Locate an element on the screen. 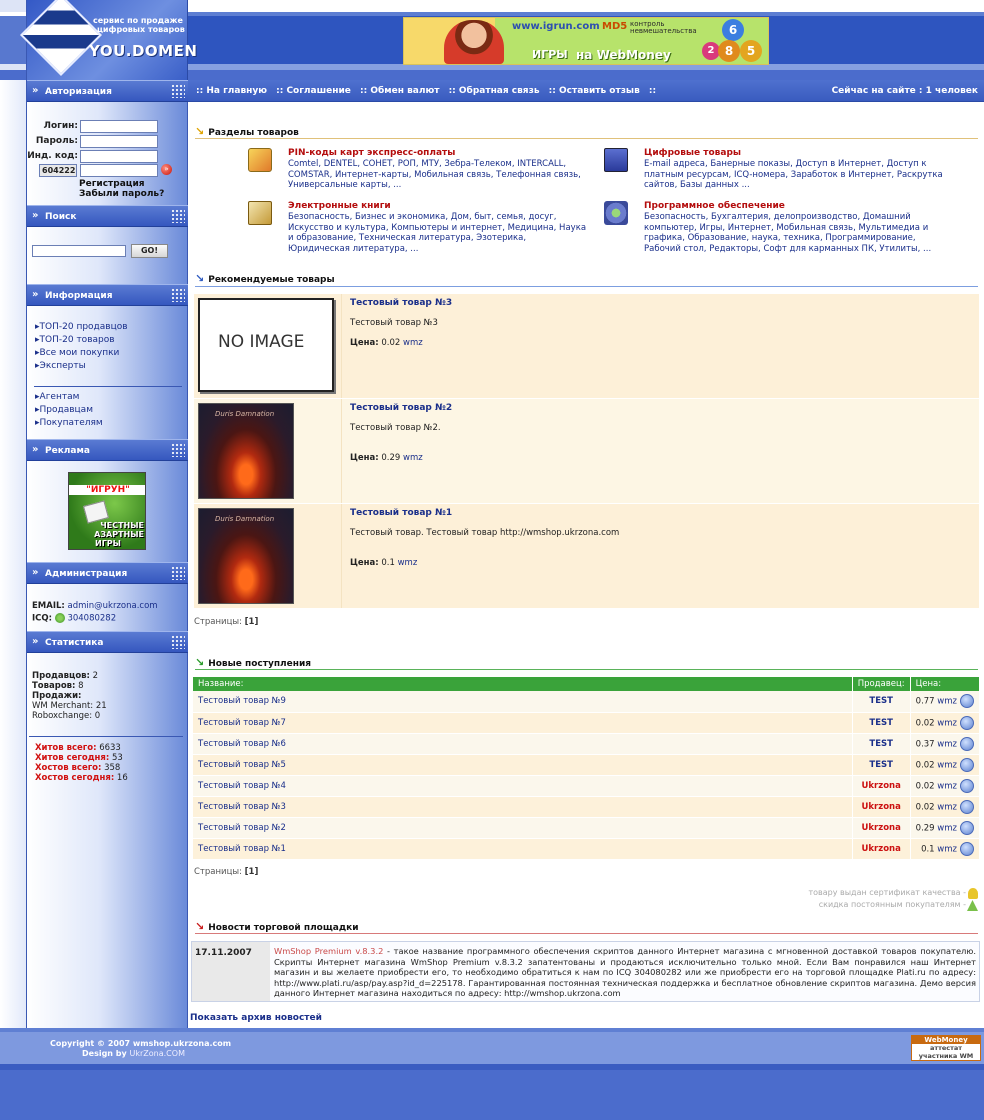  table-row: Тестовый товар №3 Ukrzona 0.02 wmz is located at coordinates (587, 807).